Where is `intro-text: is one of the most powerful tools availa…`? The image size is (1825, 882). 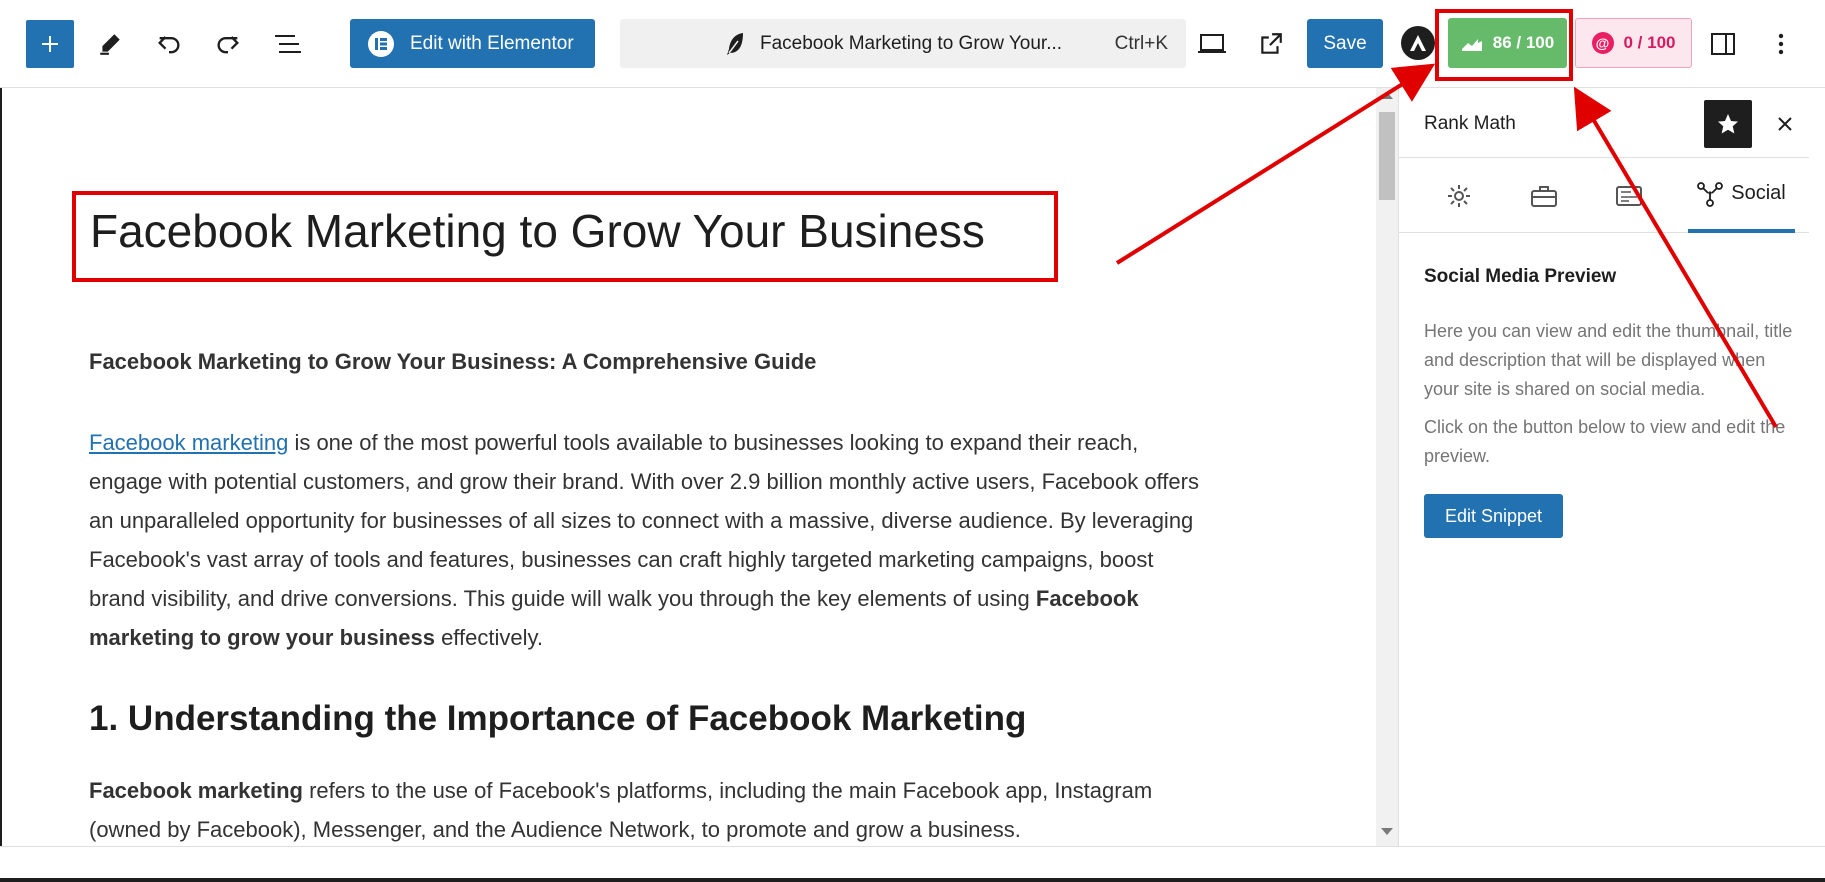 intro-text: is one of the most powerful tools availa… is located at coordinates (644, 520).